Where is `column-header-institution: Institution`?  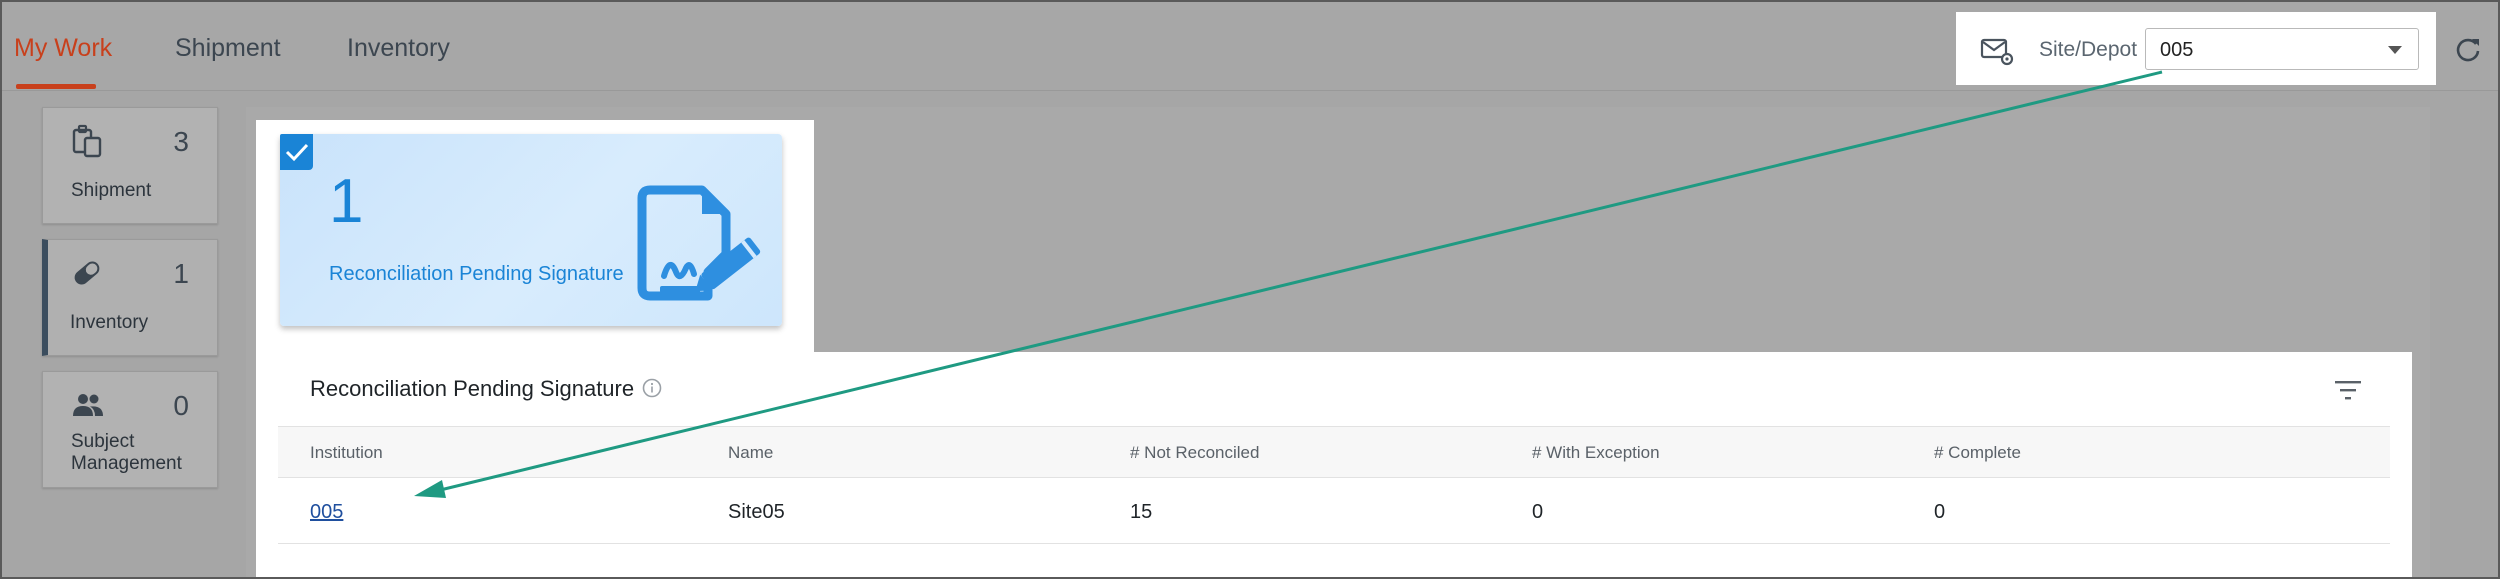 column-header-institution: Institution is located at coordinates (346, 453).